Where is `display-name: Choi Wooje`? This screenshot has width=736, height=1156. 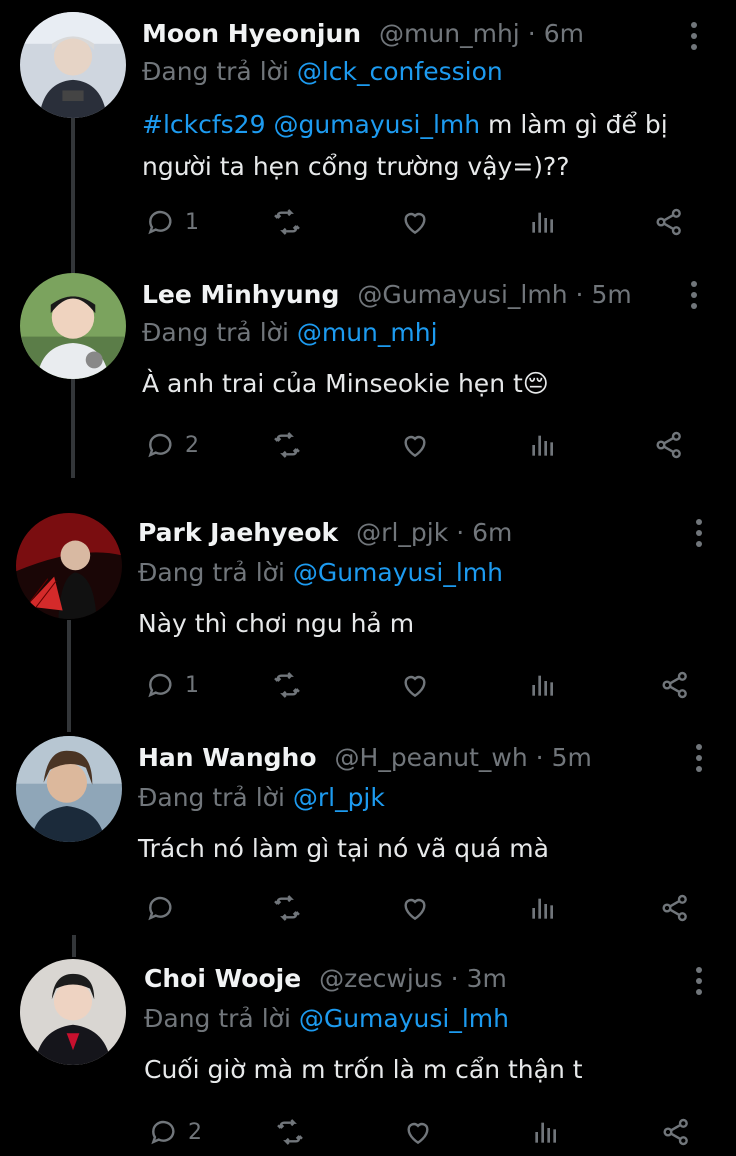
display-name: Choi Wooje is located at coordinates (222, 978).